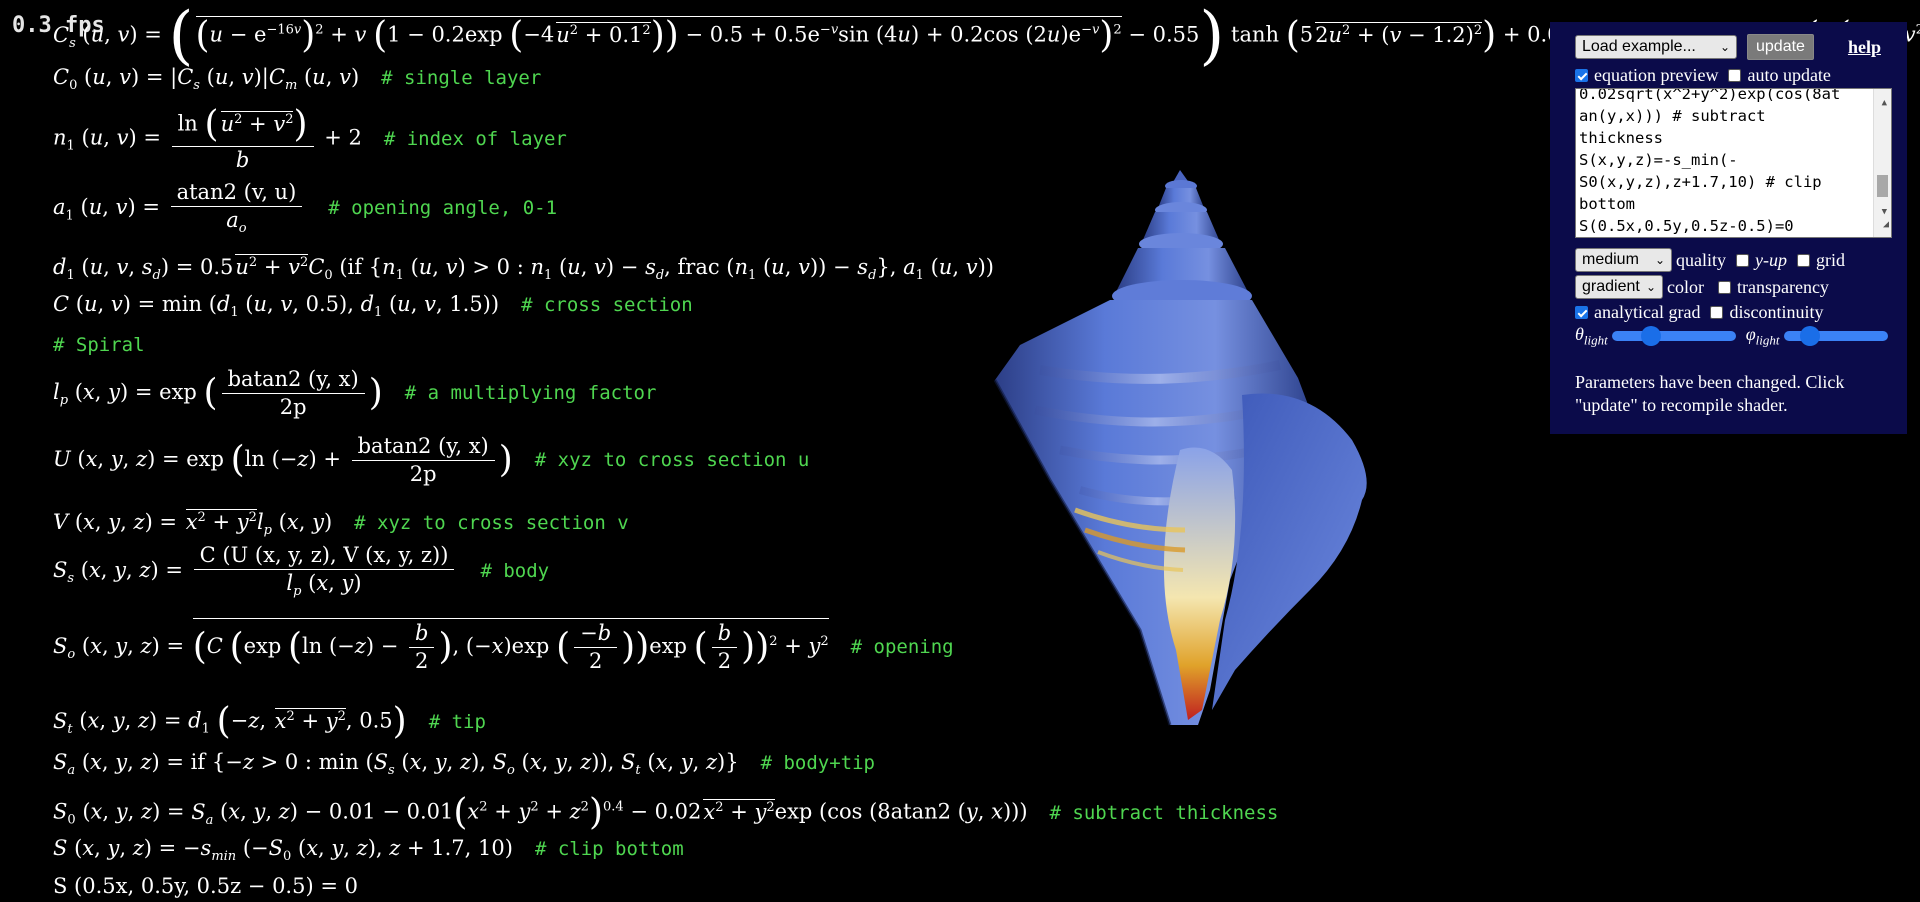 The image size is (1920, 902). What do you see at coordinates (1650, 336) in the screenshot?
I see `theta-light-knob` at bounding box center [1650, 336].